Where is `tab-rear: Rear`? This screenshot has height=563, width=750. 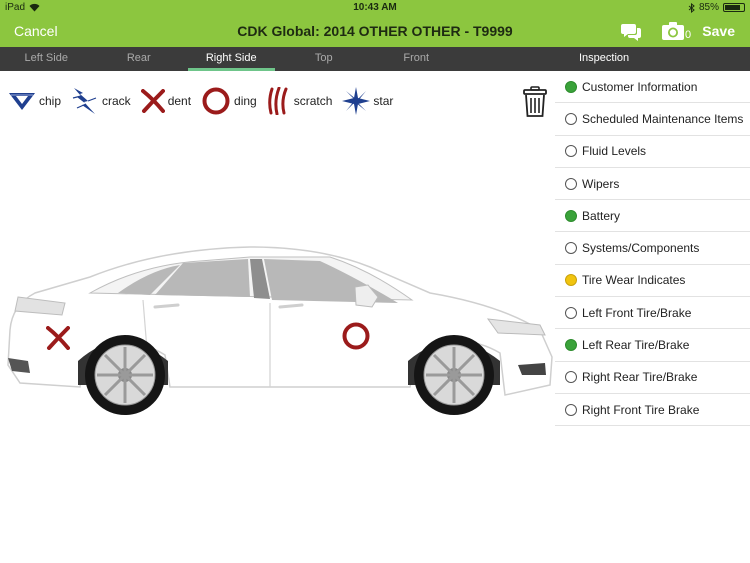
tab-rear: Rear is located at coordinates (139, 59).